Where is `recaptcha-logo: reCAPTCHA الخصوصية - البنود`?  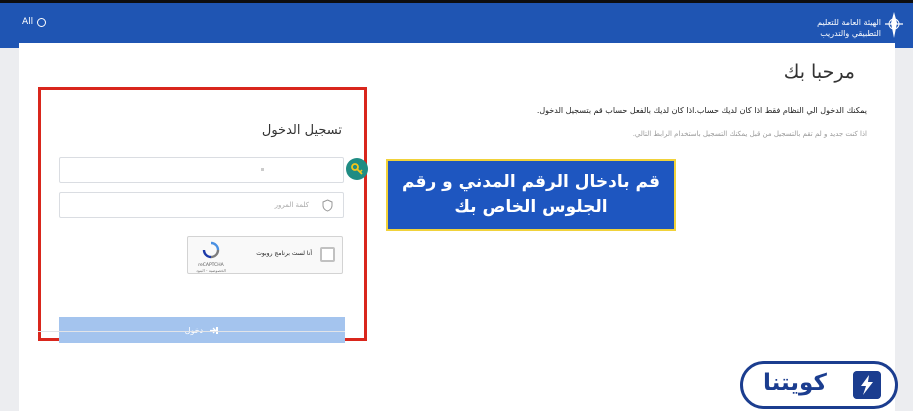 recaptcha-logo: reCAPTCHA الخصوصية - البنود is located at coordinates (211, 257).